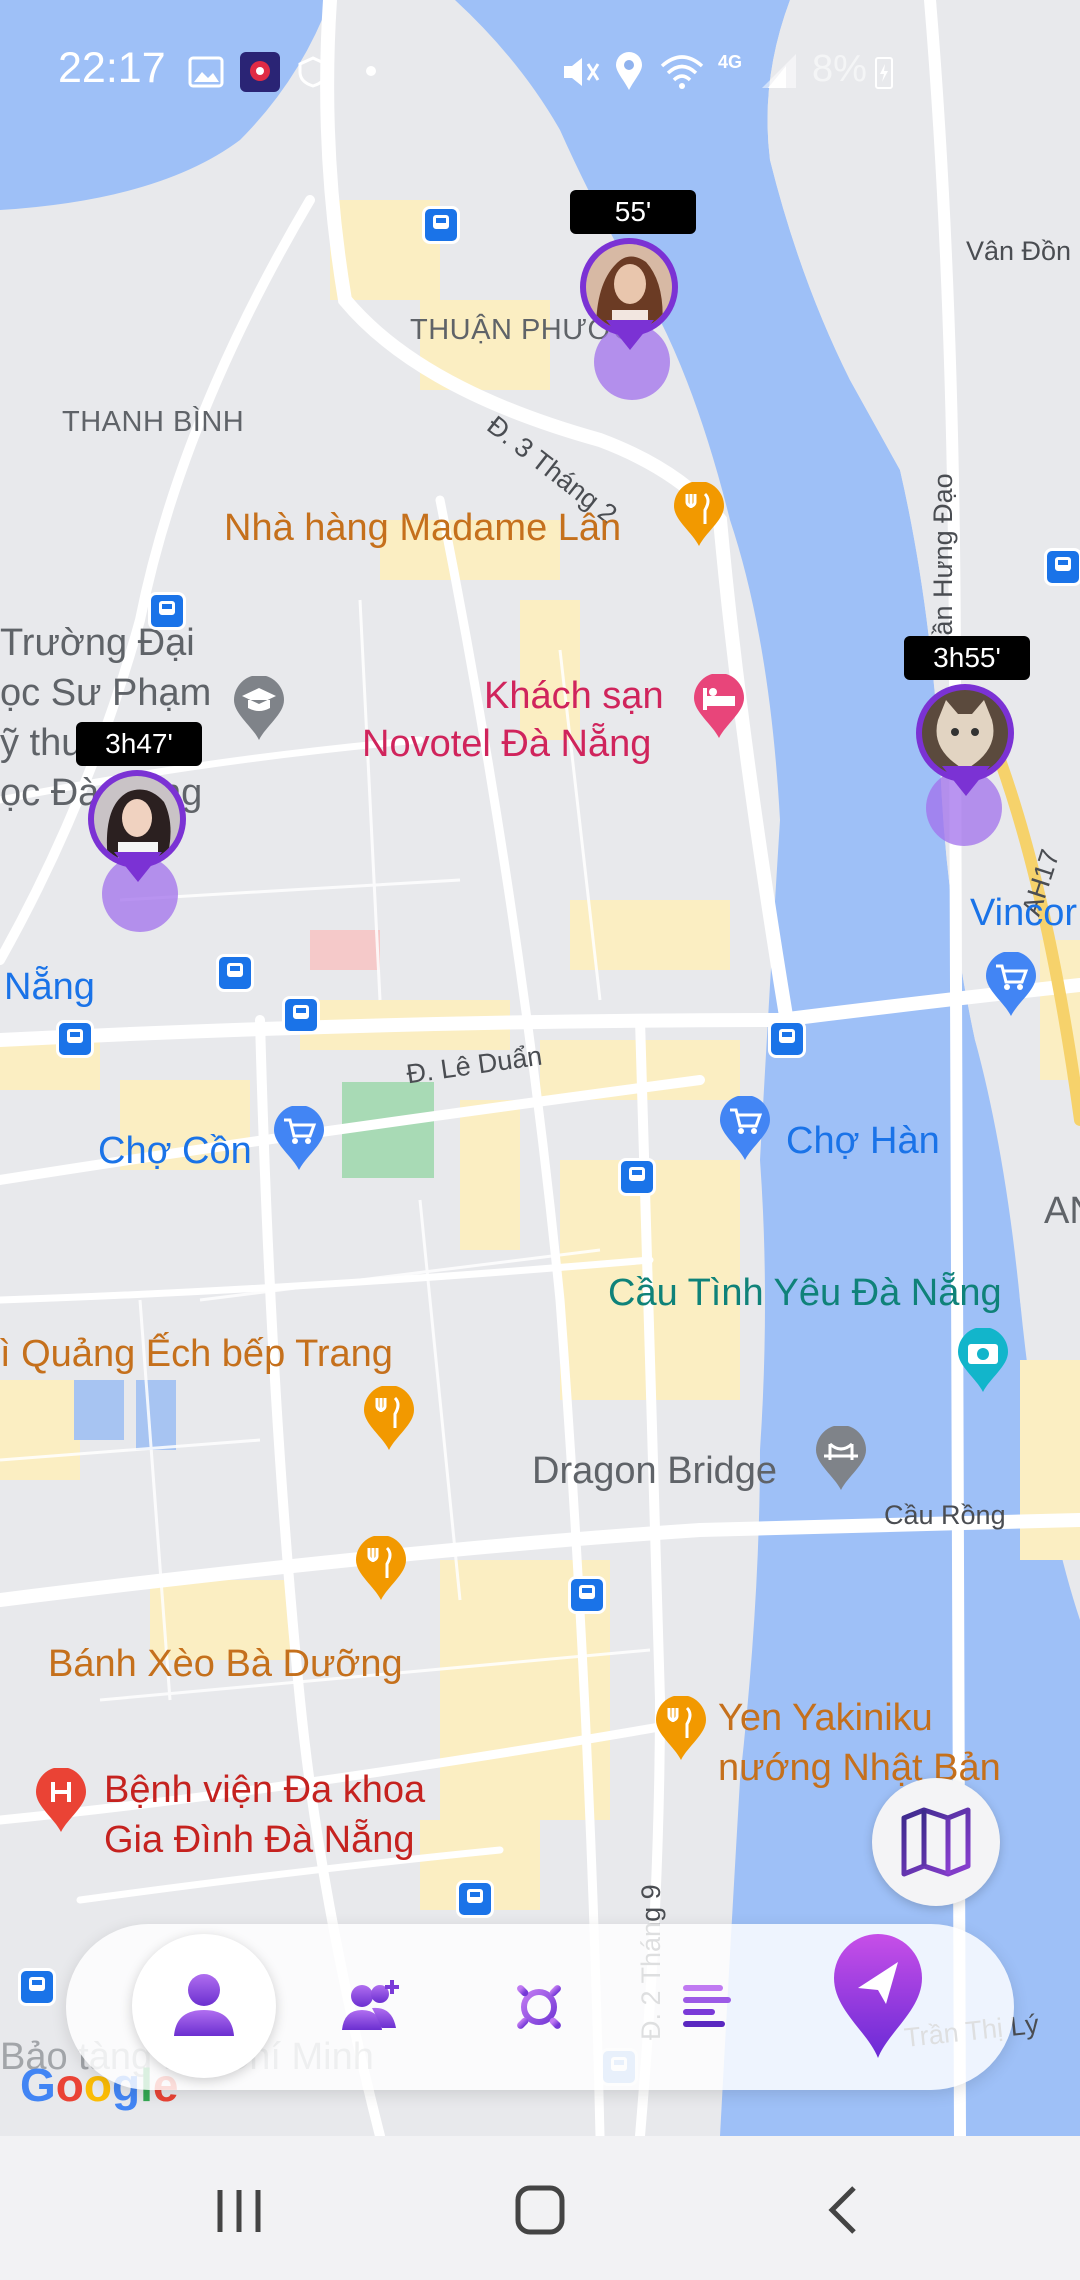  Describe the element at coordinates (943, 566) in the screenshot. I see `road-label-tran-hung-dao: Trần Hưng Đạo` at that location.